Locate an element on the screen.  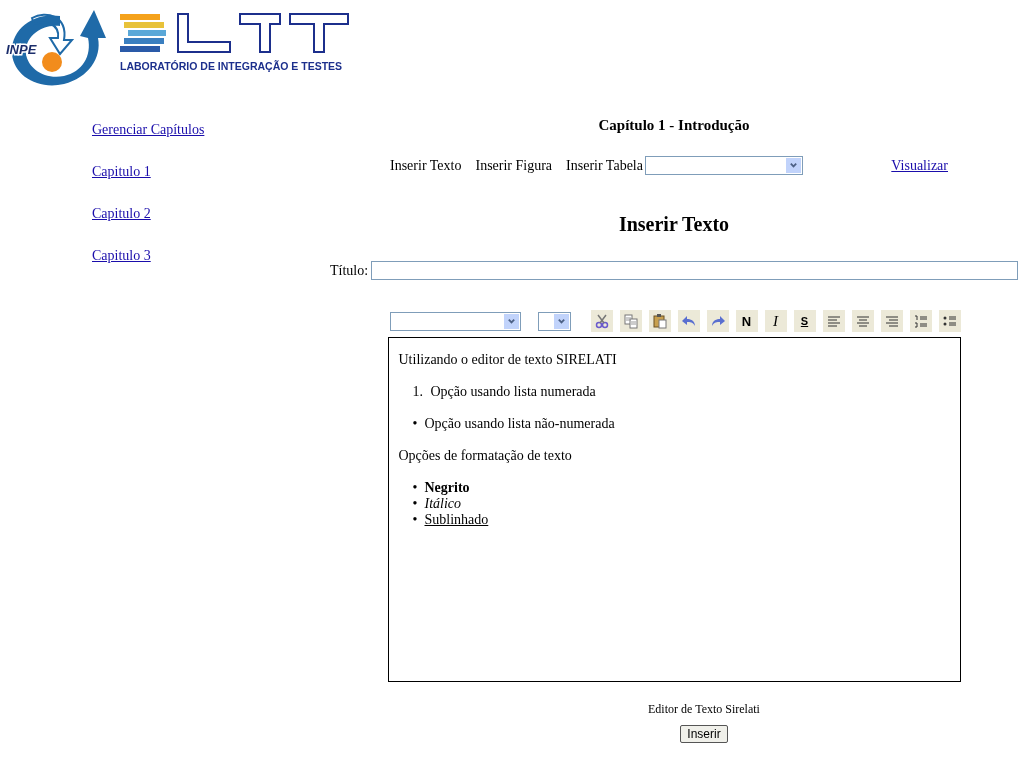
list-item-text: Negrito is located at coordinates (447, 488).